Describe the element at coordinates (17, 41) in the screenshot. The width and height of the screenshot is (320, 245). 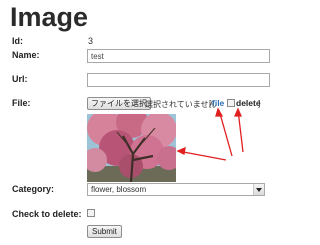
I see `id-label: Id:` at that location.